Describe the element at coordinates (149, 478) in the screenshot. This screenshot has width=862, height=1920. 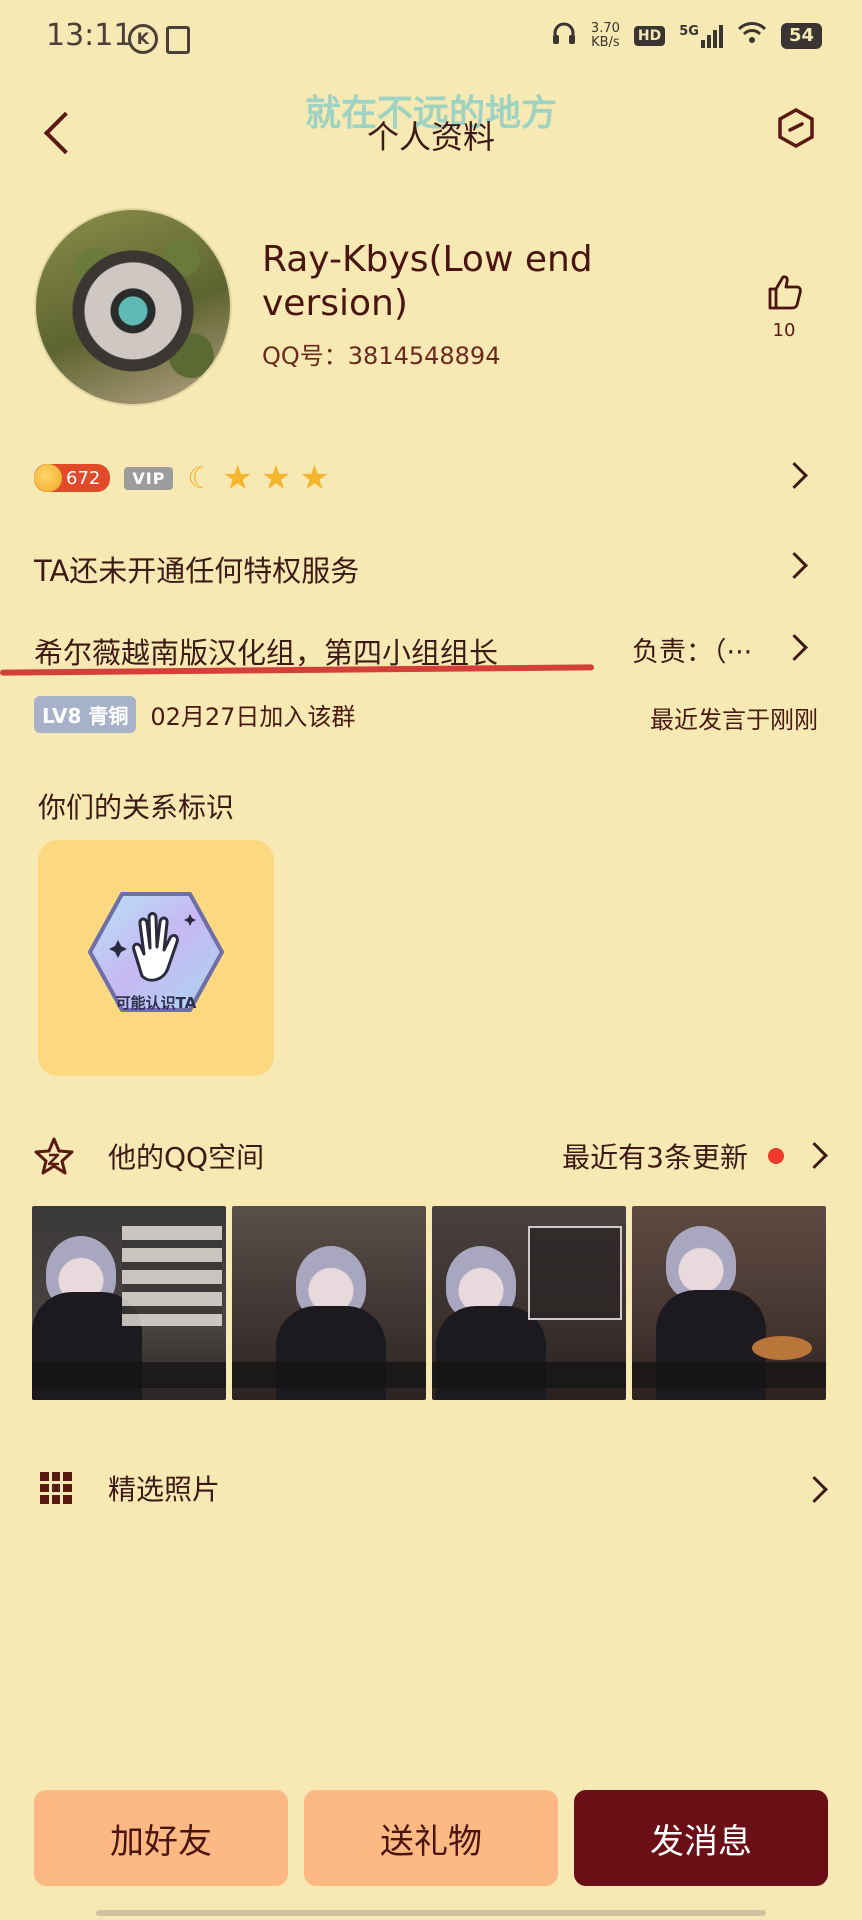
I see `vip-badge: VIP` at that location.